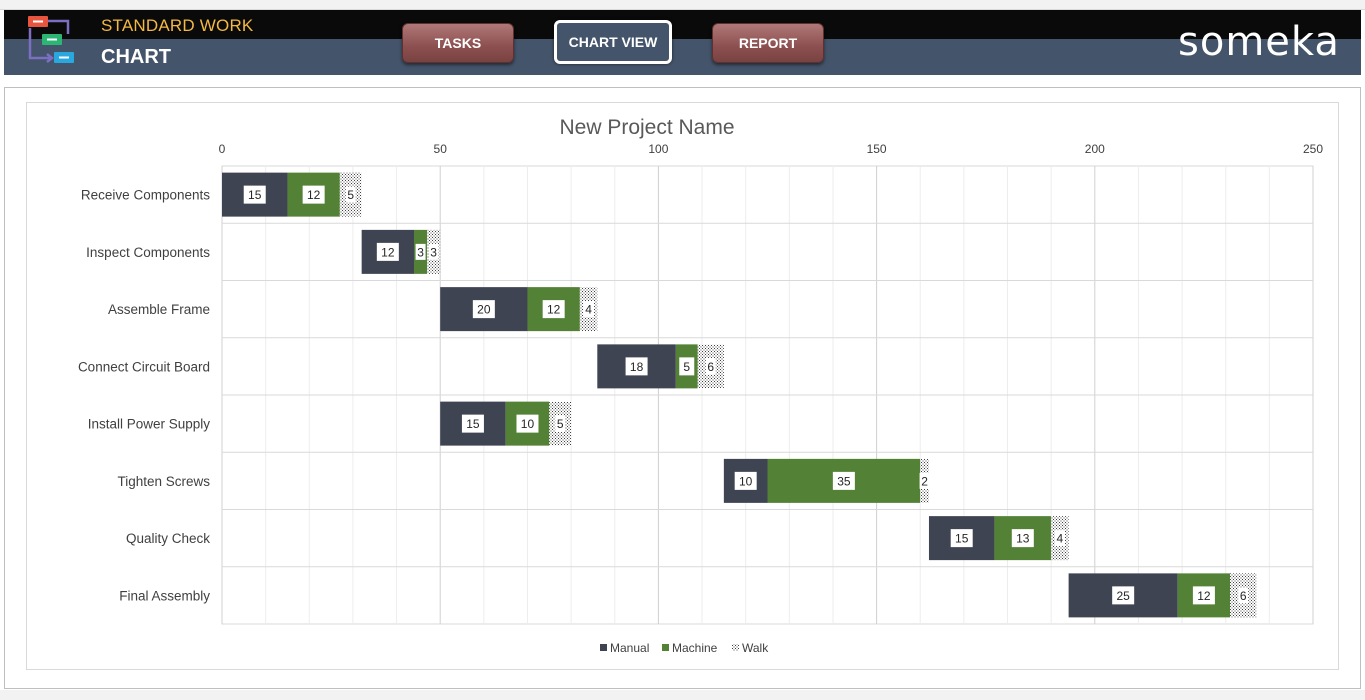 The width and height of the screenshot is (1365, 700). Describe the element at coordinates (629, 648) in the screenshot. I see `legend-label-manual: Manual` at that location.